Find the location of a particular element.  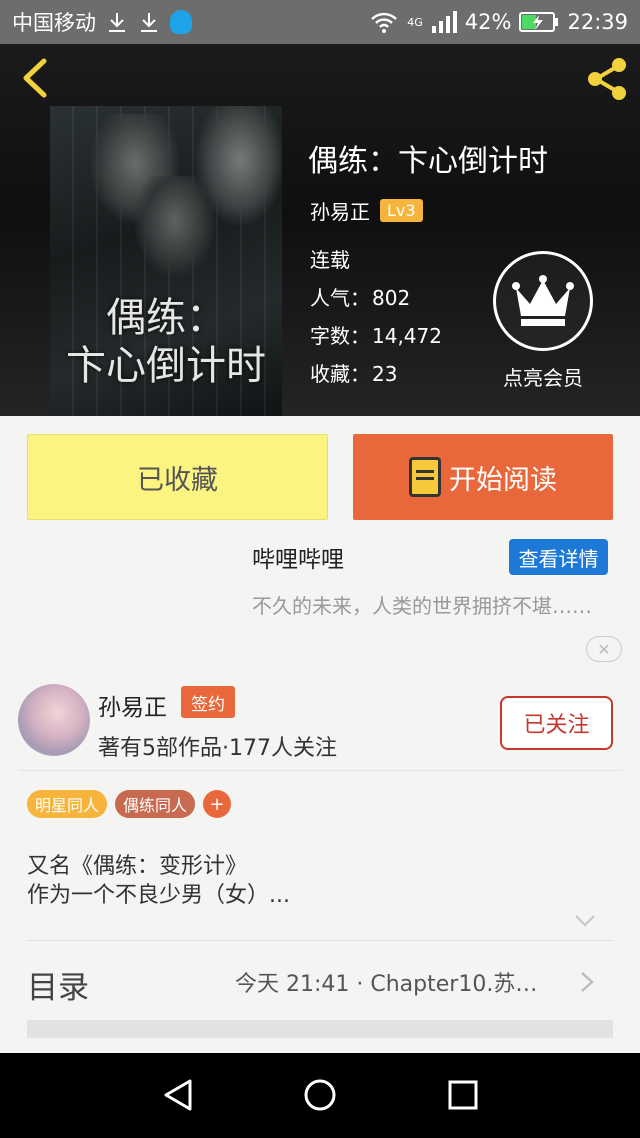

header-author-row: 孙易正 Lv3 is located at coordinates (366, 210).